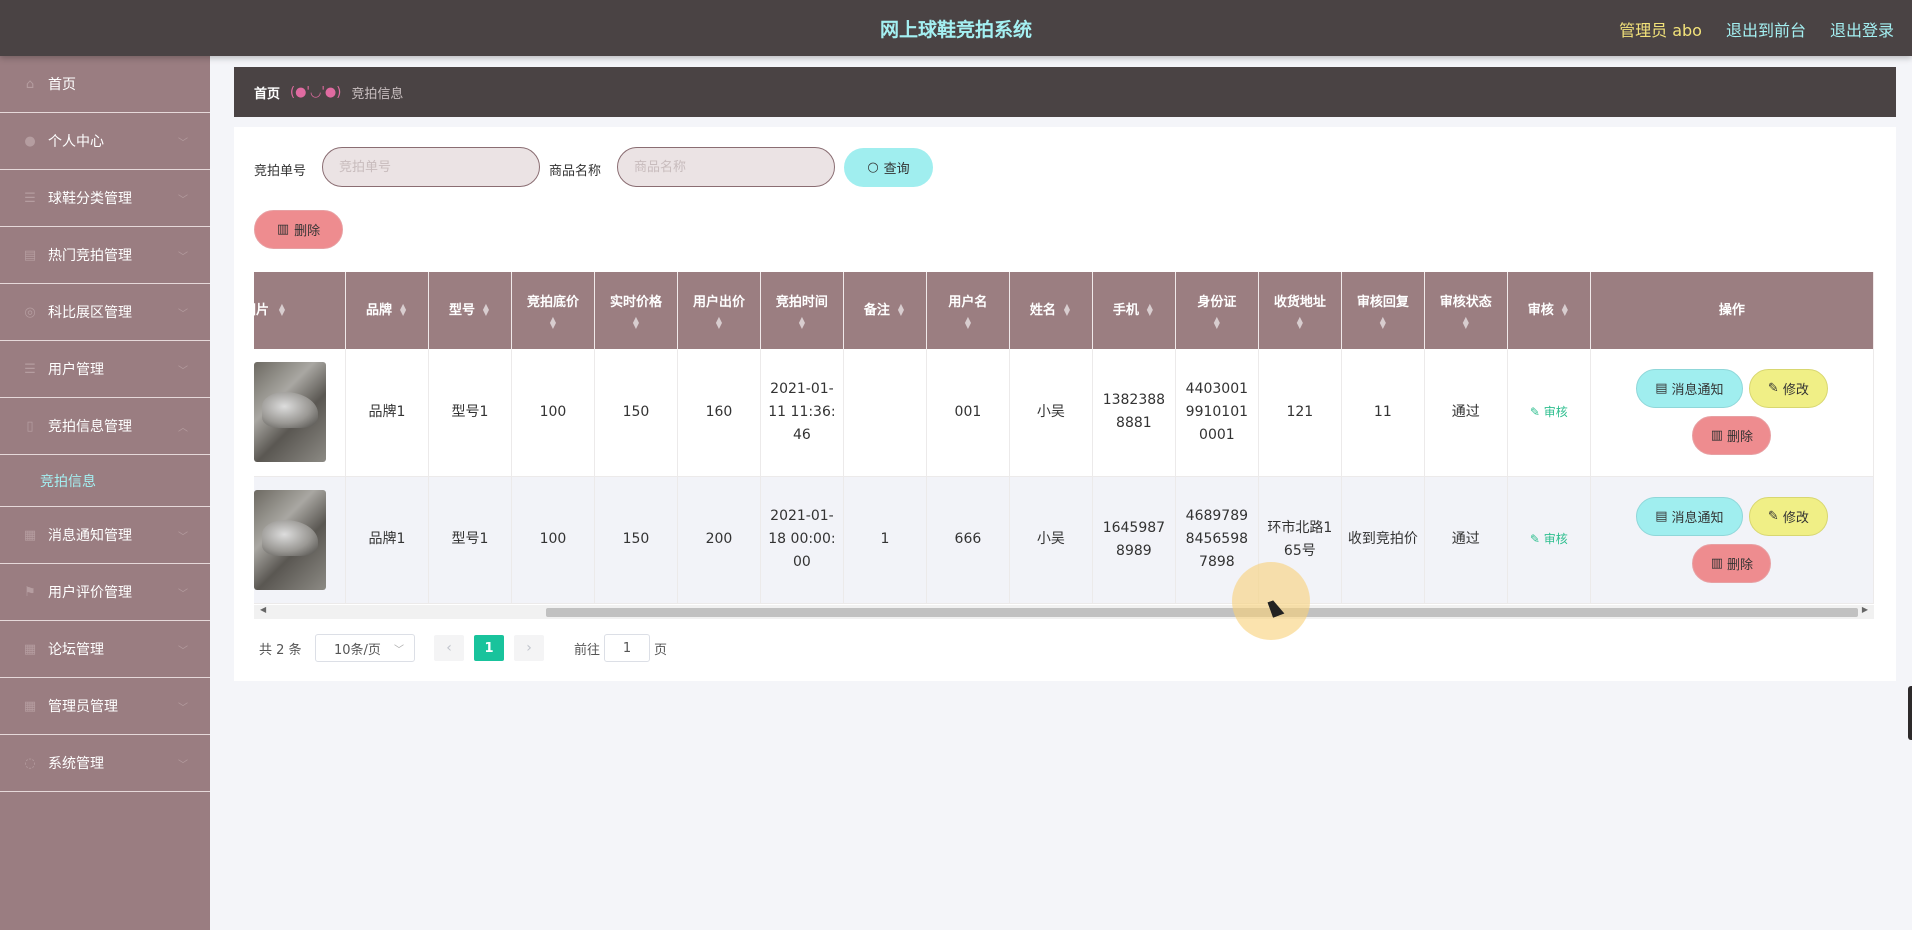 This screenshot has width=1912, height=930. What do you see at coordinates (968, 310) in the screenshot?
I see `col-header-username: 用户名 ▲ ▼` at bounding box center [968, 310].